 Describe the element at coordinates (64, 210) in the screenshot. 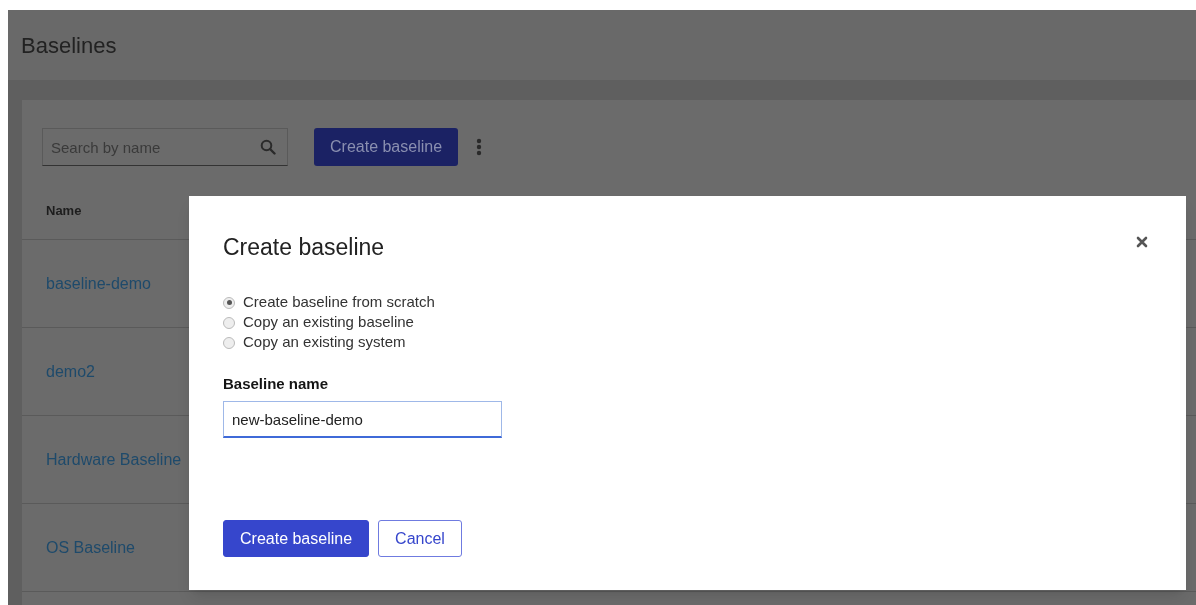

I see `column-header: Name` at that location.